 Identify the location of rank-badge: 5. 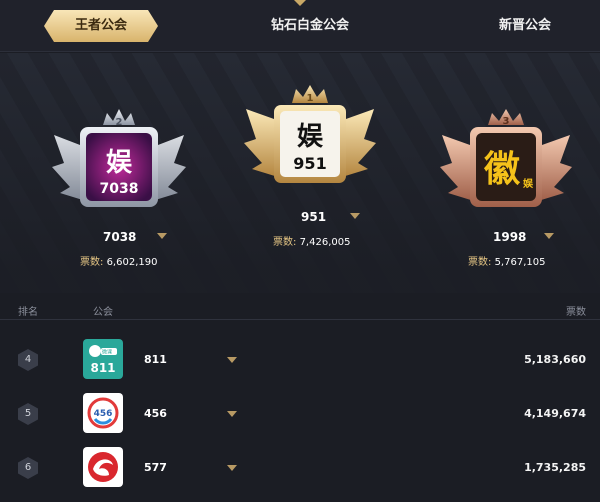
(28, 414).